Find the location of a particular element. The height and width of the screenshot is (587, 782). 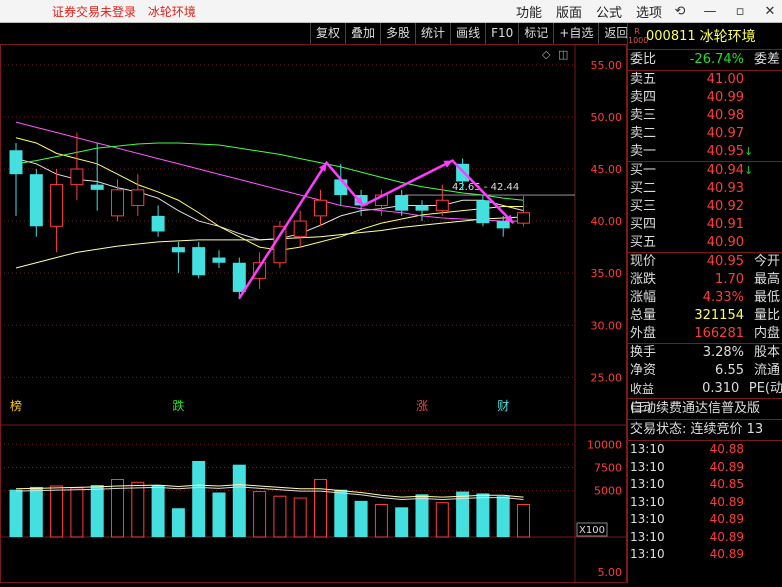

sell-row: 卖二 40.97 is located at coordinates (705, 134).